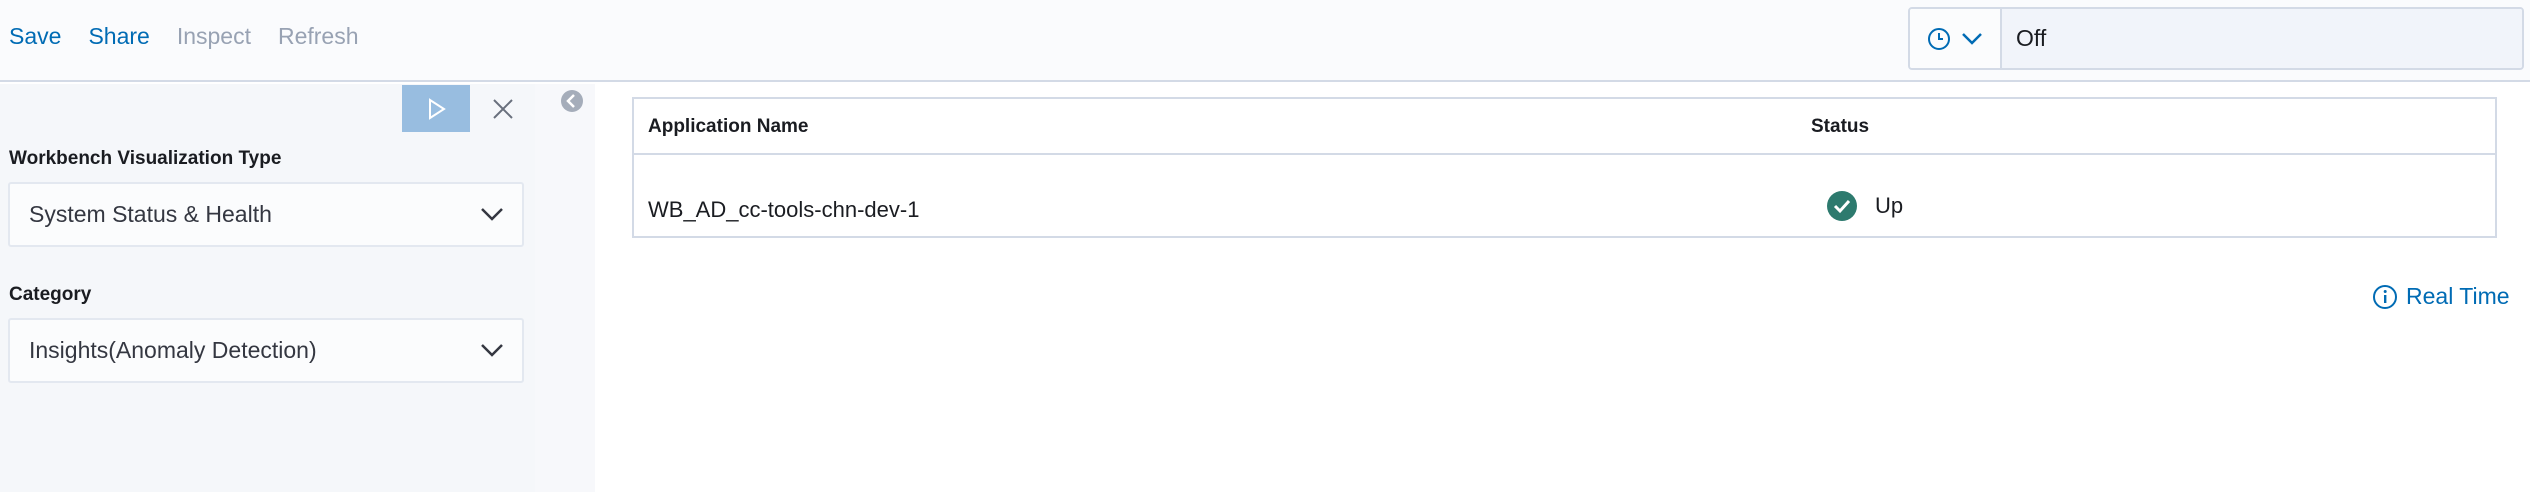 Image resolution: width=2530 pixels, height=492 pixels. I want to click on sidebar-gutter, so click(565, 288).